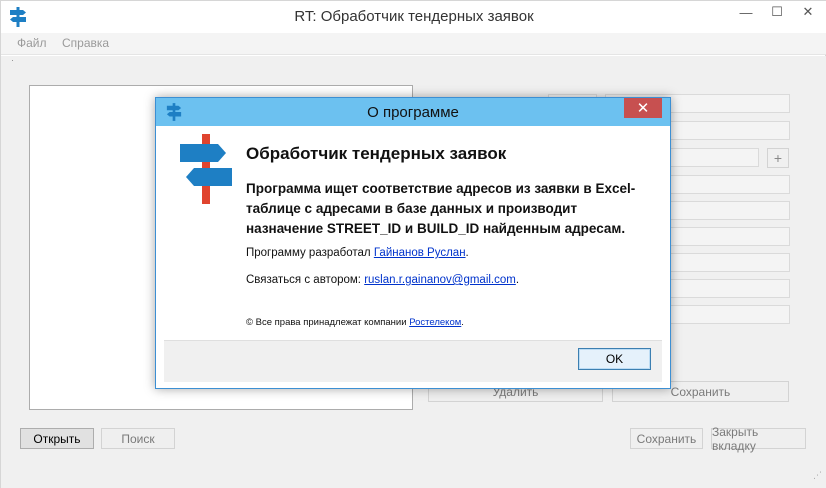 This screenshot has height=488, width=826. What do you see at coordinates (420, 253) in the screenshot?
I see `developer-link: Гайнанов Руслан` at bounding box center [420, 253].